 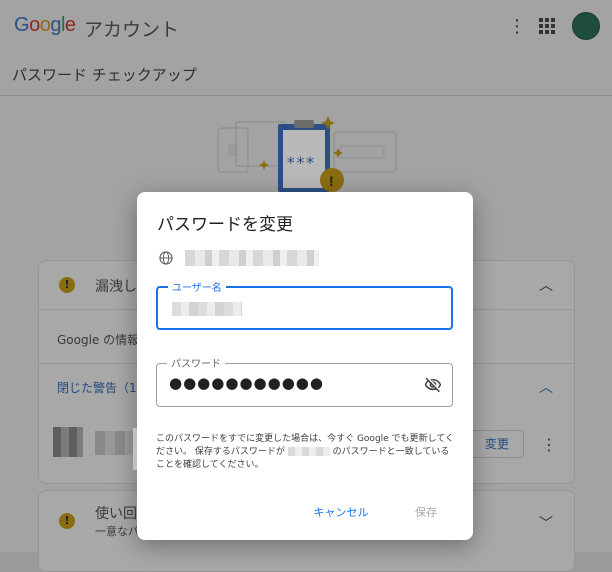 I want to click on card-subtitle: 一意なパ, so click(x=117, y=531).